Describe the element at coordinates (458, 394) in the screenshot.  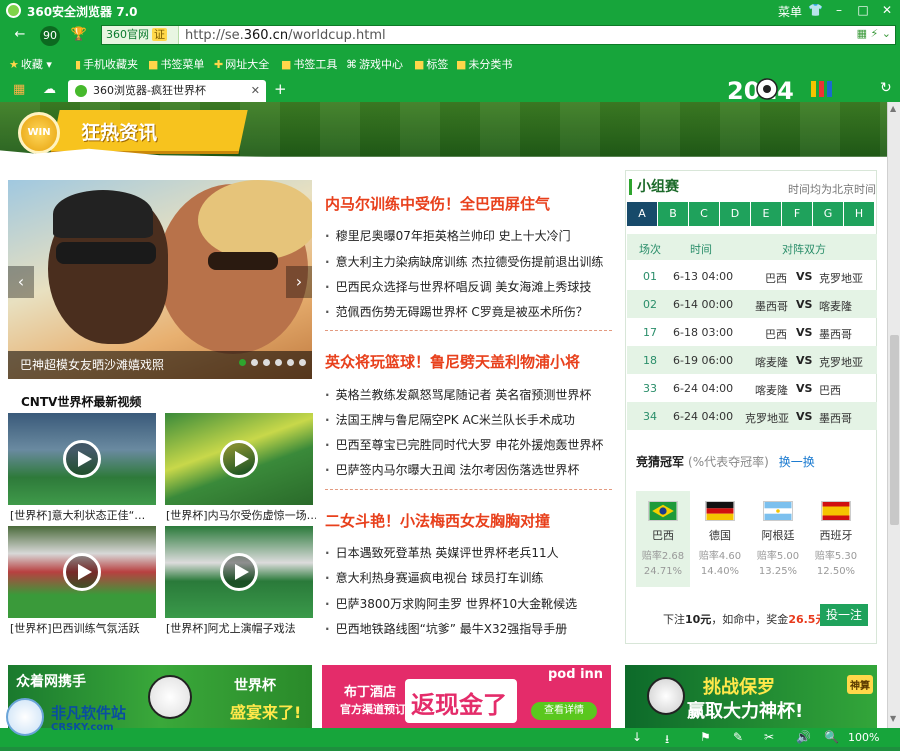
I see `news-item: 英格兰教练发飙怒骂尾随记者 英名宿预测世界杯` at that location.